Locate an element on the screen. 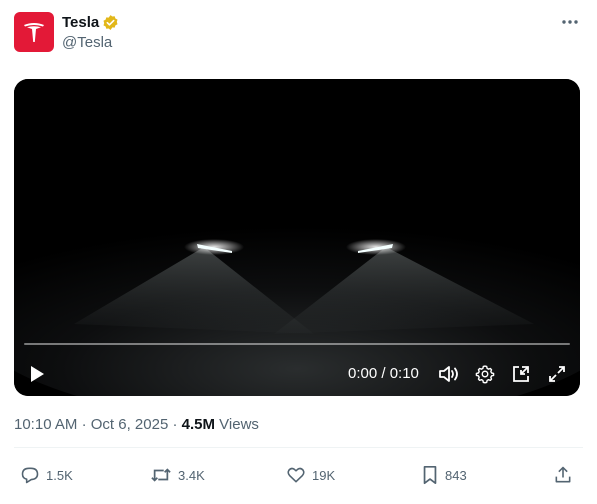 The width and height of the screenshot is (597, 504). volume-button is located at coordinates (449, 374).